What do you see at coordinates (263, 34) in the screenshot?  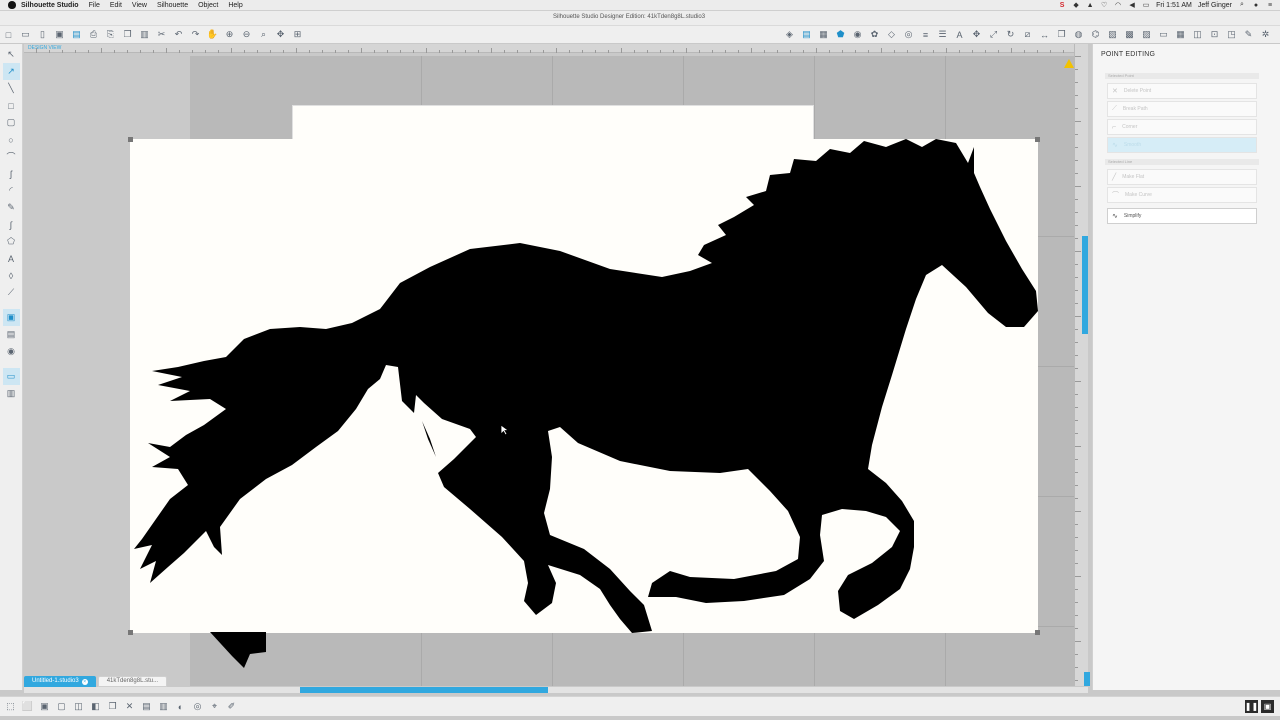 I see `zoom-select-icon: ⌕` at bounding box center [263, 34].